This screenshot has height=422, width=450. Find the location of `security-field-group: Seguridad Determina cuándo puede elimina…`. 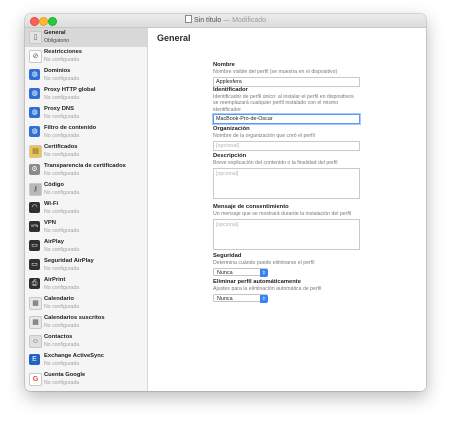

security-field-group: Seguridad Determina cuándo puede elimina… is located at coordinates (286, 265).